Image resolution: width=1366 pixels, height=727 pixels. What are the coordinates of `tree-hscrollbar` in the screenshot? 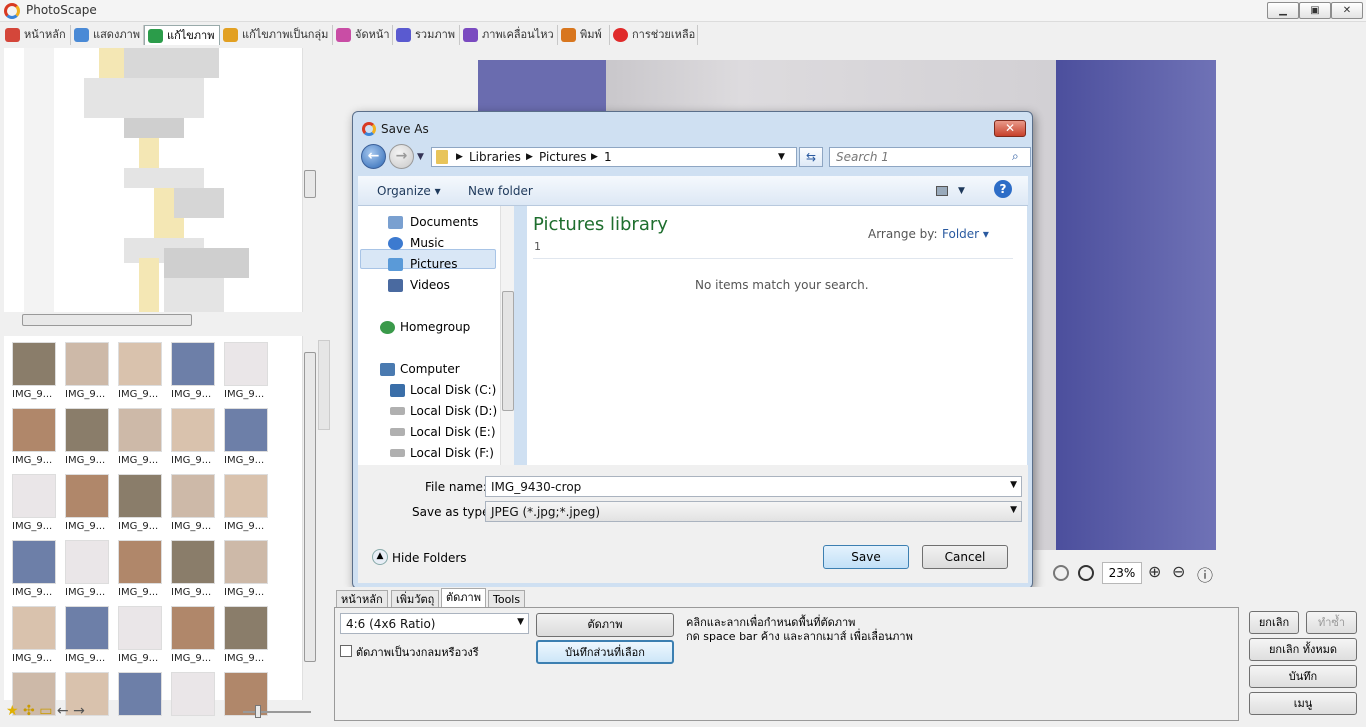 It's located at (153, 320).